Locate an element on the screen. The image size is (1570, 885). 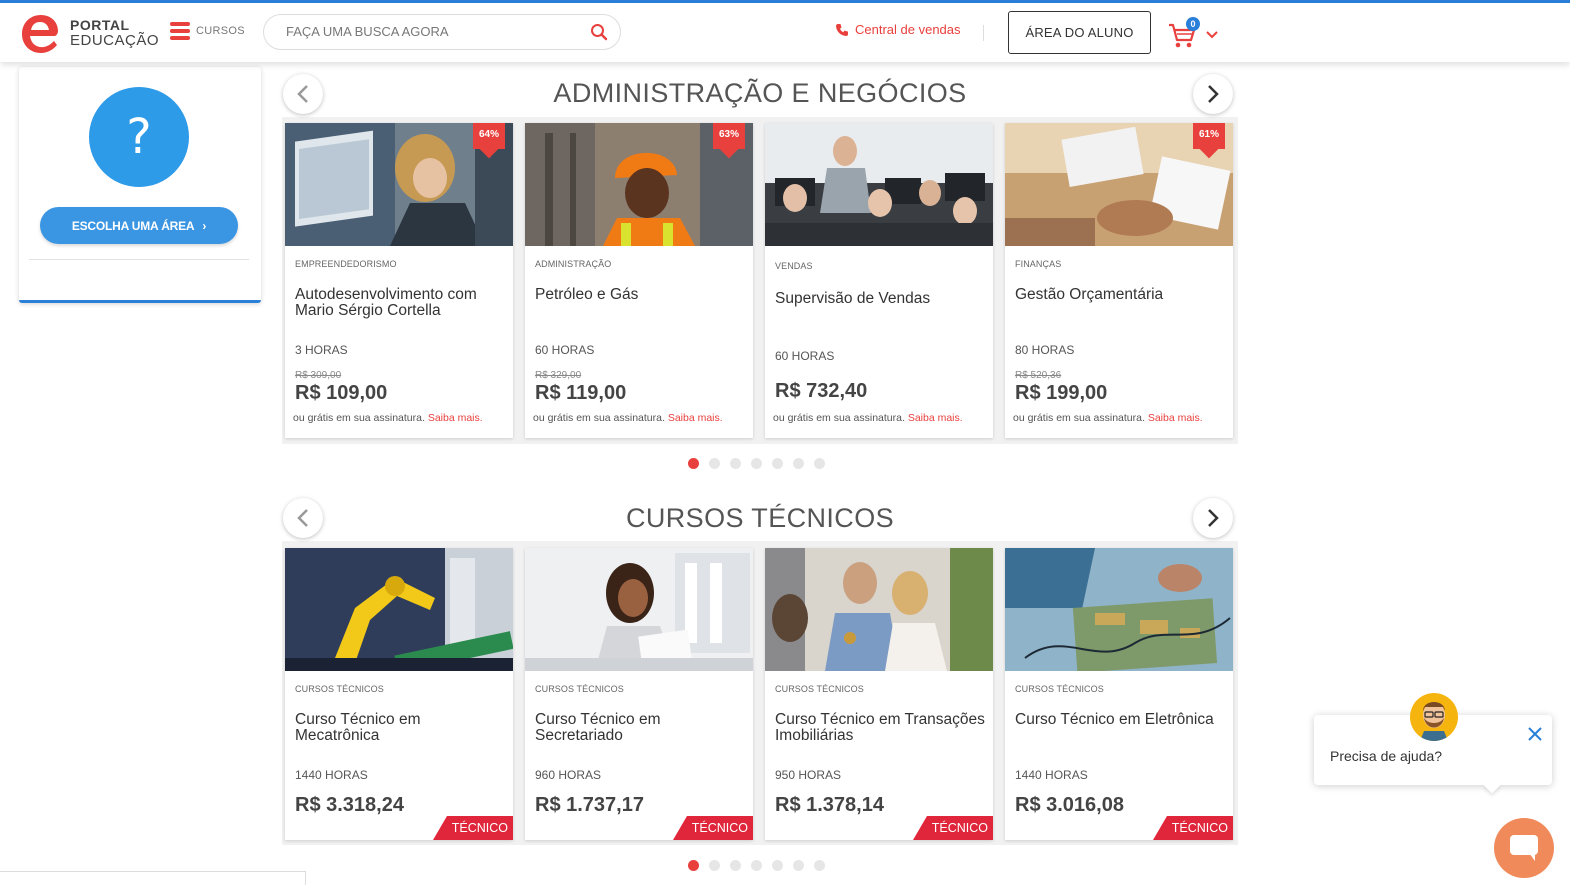
logo-e-icon is located at coordinates (40, 33).